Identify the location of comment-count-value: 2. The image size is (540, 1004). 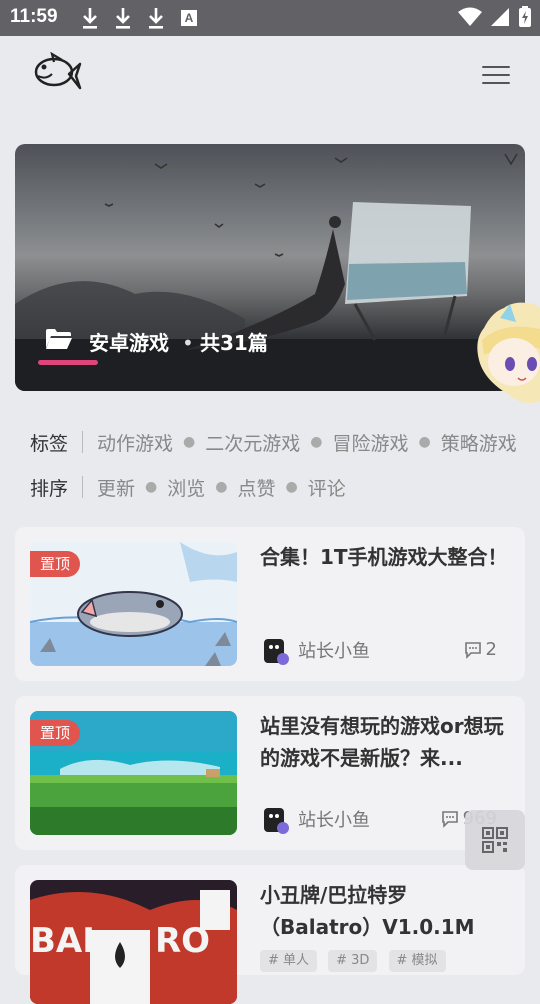
(491, 649).